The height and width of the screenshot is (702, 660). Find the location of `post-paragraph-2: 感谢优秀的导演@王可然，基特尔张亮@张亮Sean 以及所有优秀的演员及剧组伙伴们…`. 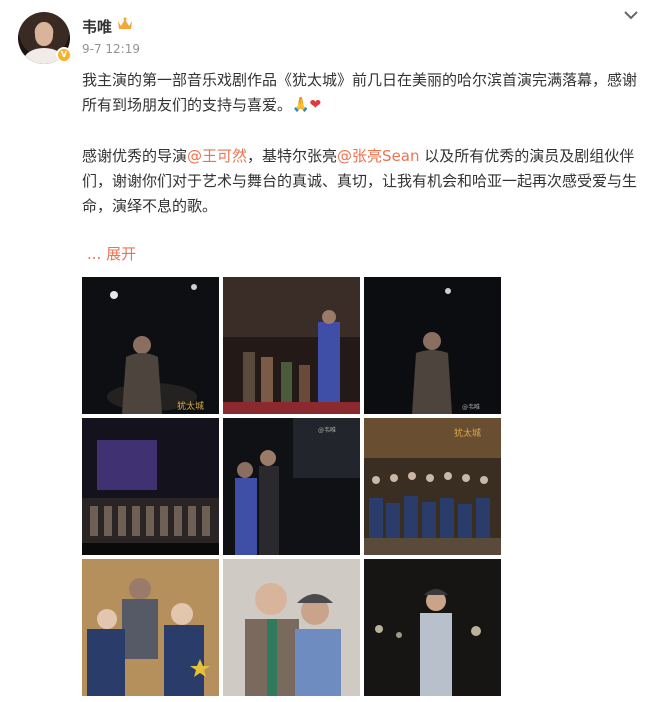

post-paragraph-2: 感谢优秀的导演@王可然，基特尔张亮@张亮Sean 以及所有优秀的演员及剧组伙伴们… is located at coordinates (362, 181).